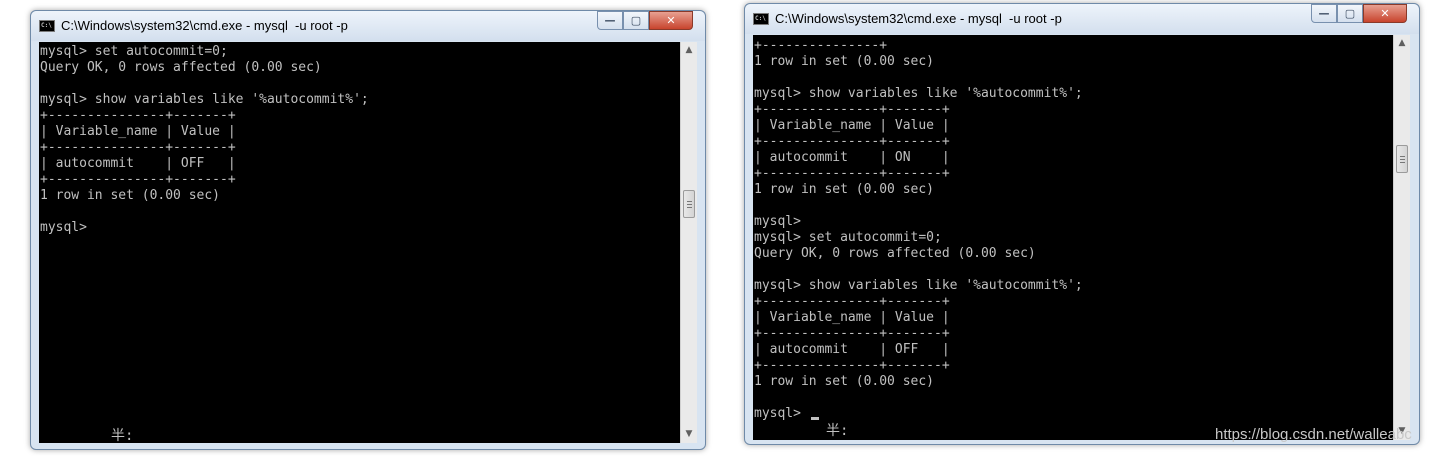  I want to click on watermark-text: https://blog.csdn.net/walleabc, so click(1313, 434).